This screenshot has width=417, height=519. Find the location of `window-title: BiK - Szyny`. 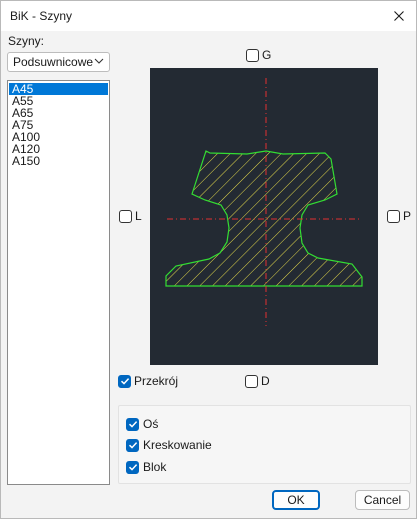

window-title: BiK - Szyny is located at coordinates (41, 16).